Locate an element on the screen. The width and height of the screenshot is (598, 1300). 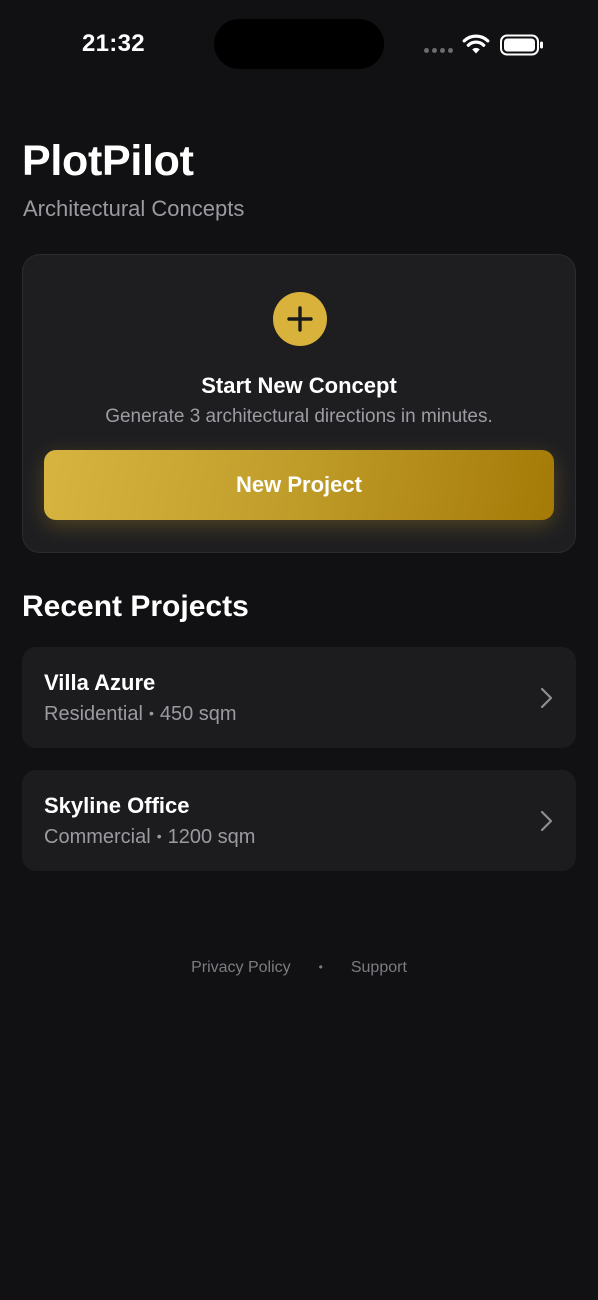
dynamic-island is located at coordinates (299, 44).